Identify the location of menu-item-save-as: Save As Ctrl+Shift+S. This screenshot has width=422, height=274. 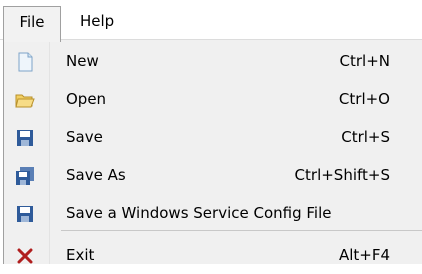
(213, 175).